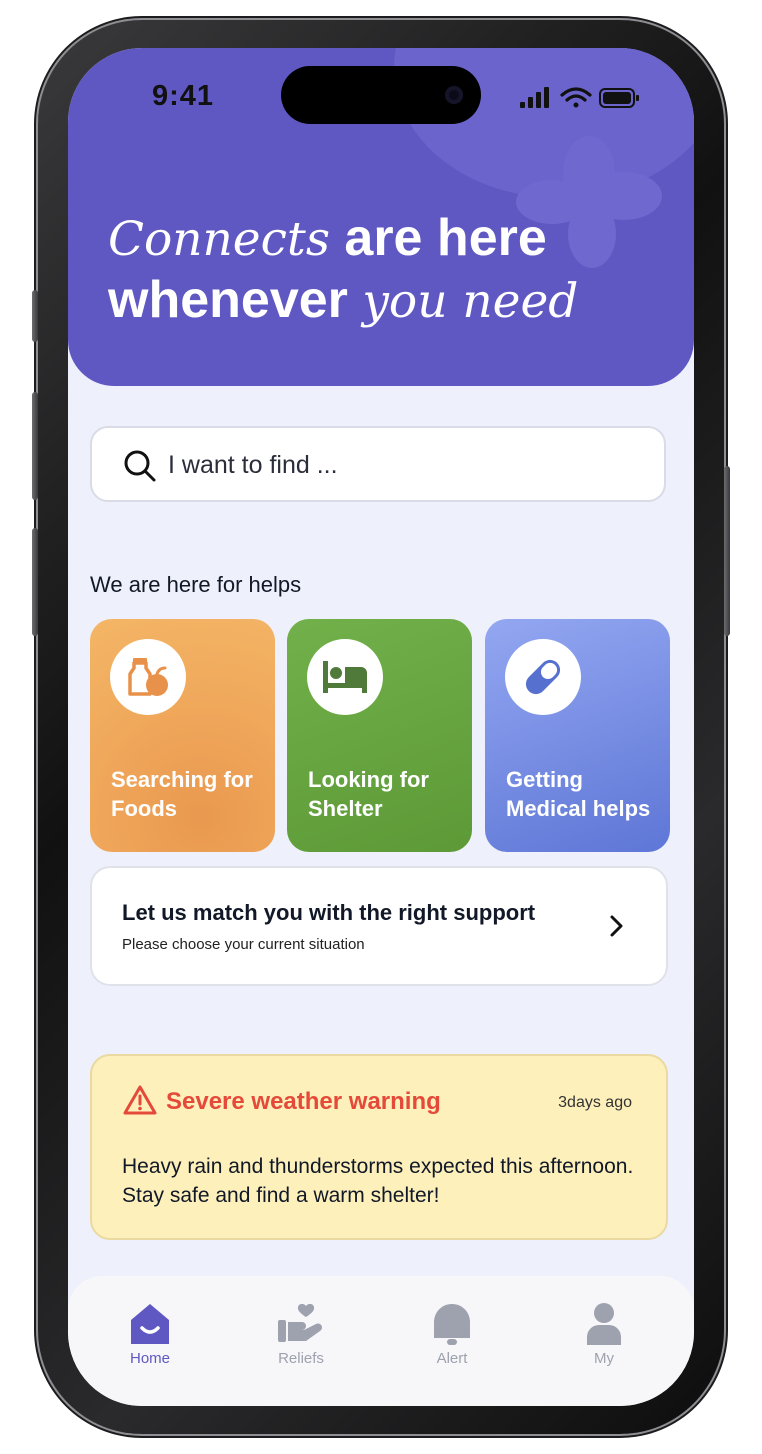 Image resolution: width=762 pixels, height=1454 pixels. What do you see at coordinates (140, 1100) in the screenshot?
I see `warning-triangle-icon` at bounding box center [140, 1100].